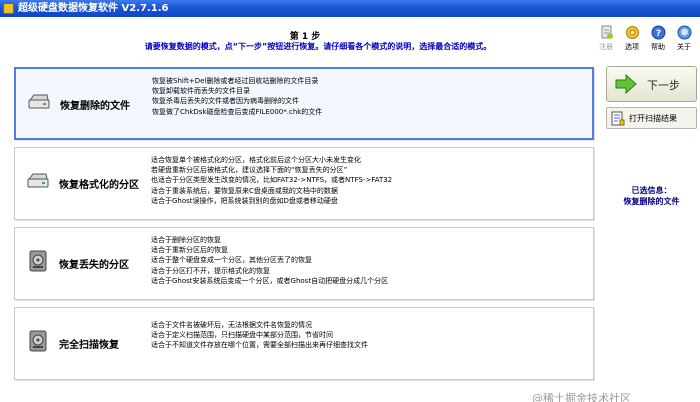 The height and width of the screenshot is (402, 700). I want to click on option-line: 恢复卸载软件而丢失的文件目录, so click(201, 91).